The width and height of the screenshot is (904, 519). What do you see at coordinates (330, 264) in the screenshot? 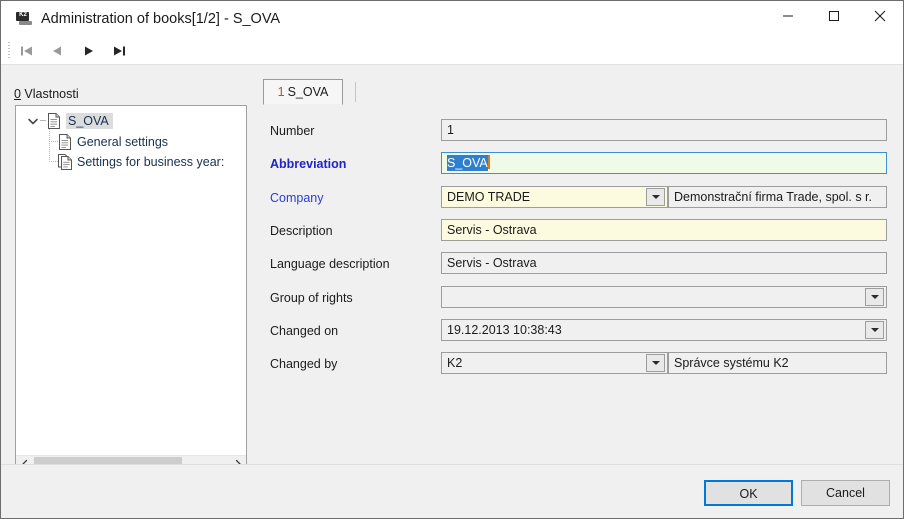
I see `label-language-description: Language description` at bounding box center [330, 264].